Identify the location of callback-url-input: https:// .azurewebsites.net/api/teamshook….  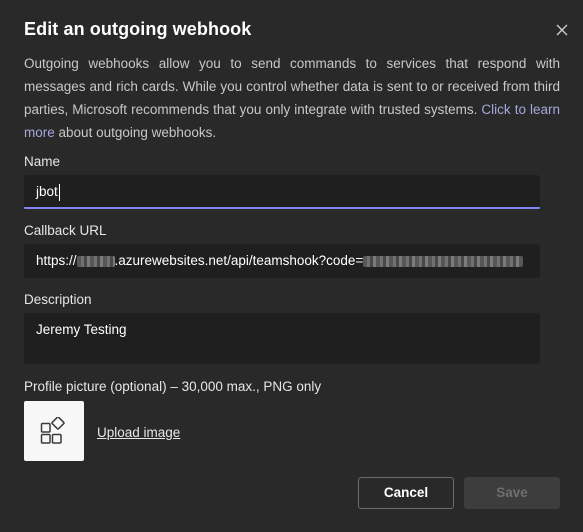
(282, 261).